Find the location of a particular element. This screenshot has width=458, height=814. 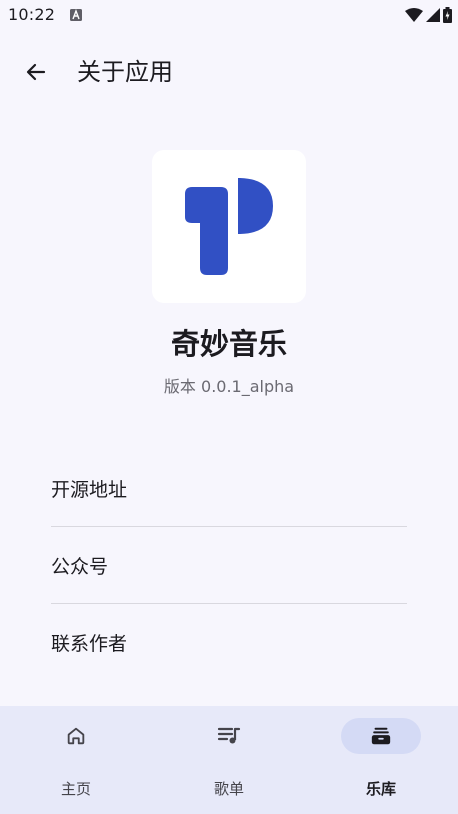

app-logo is located at coordinates (229, 226).